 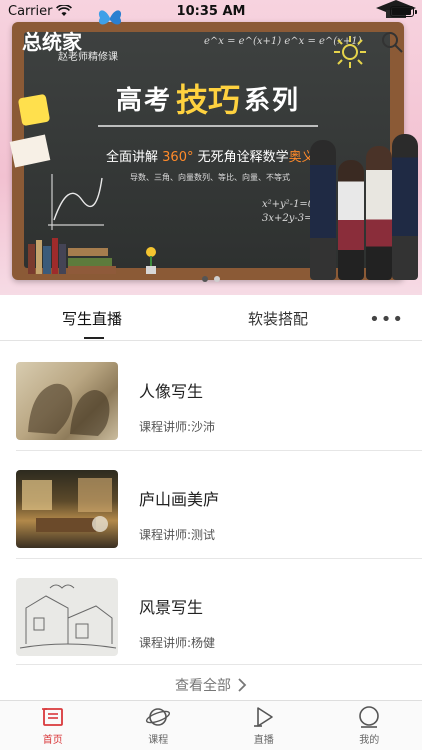 I want to click on students-photo, so click(x=363, y=205).